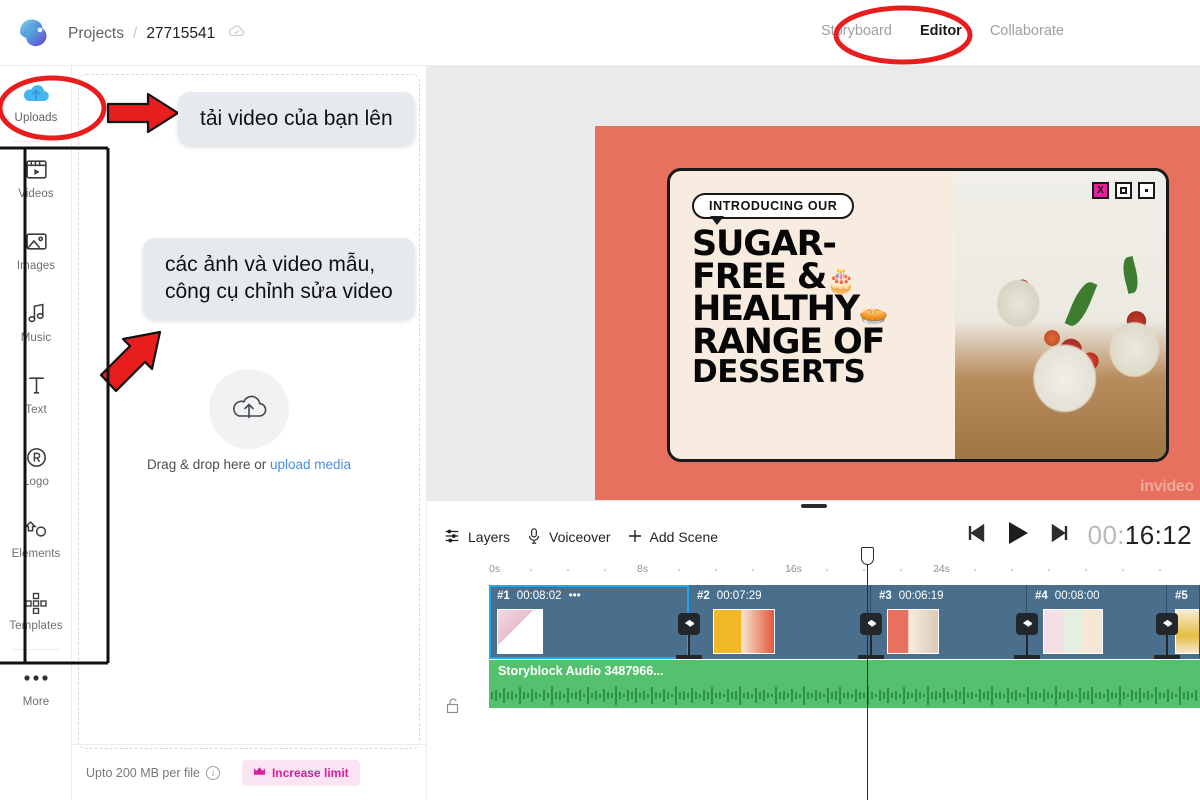  I want to click on upload-limit-text: Upto 200 MB per file, so click(143, 772).